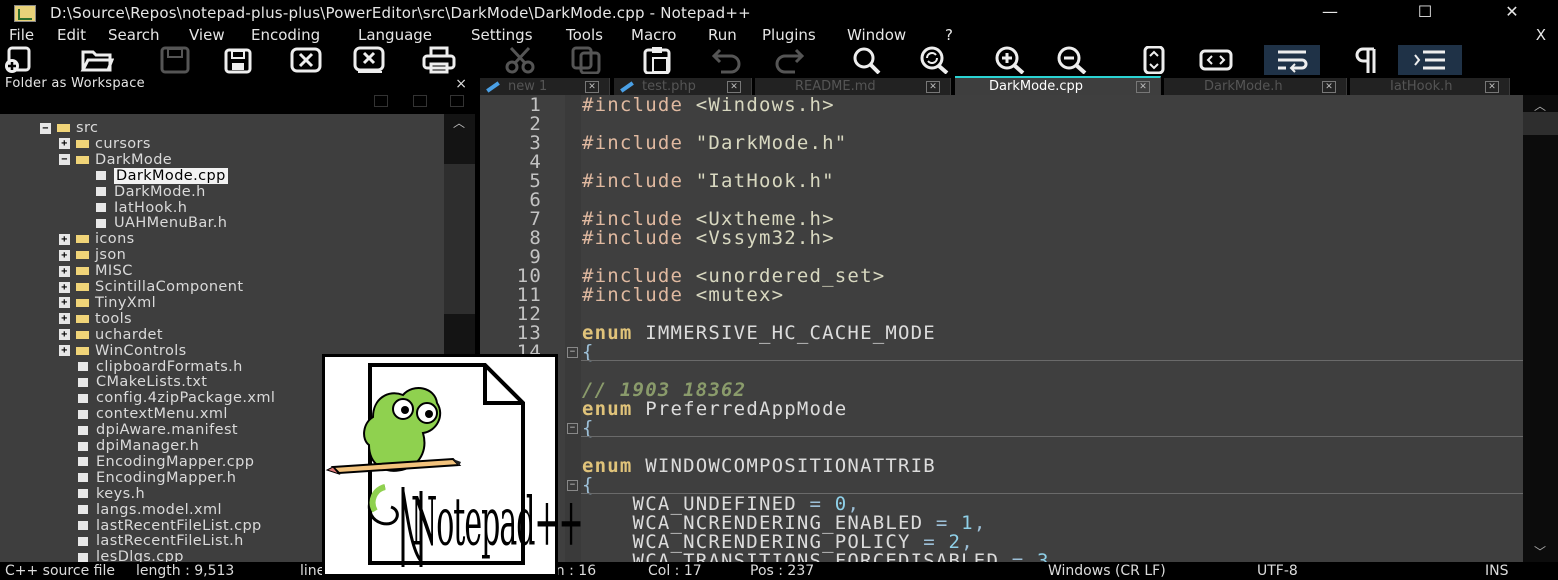 This screenshot has height=580, width=1558. Describe the element at coordinates (789, 35) in the screenshot. I see `menu-plugins: Plugins` at that location.